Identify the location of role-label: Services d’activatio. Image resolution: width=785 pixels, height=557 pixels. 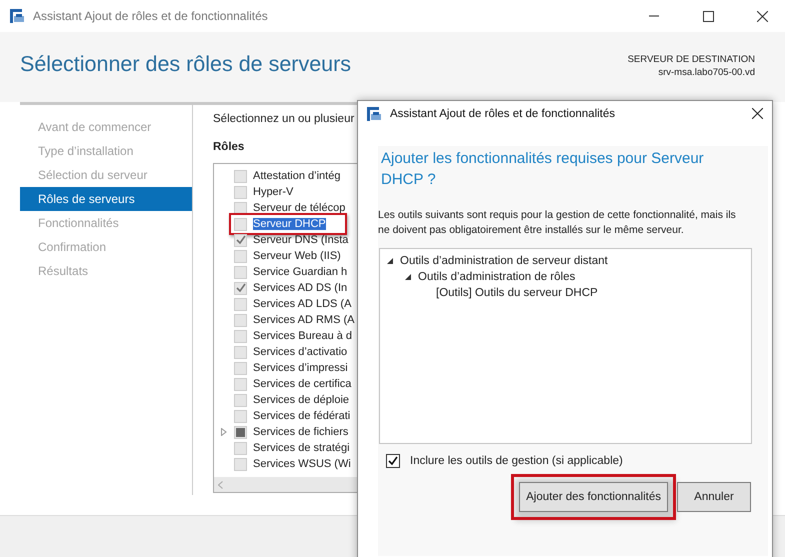
(300, 352).